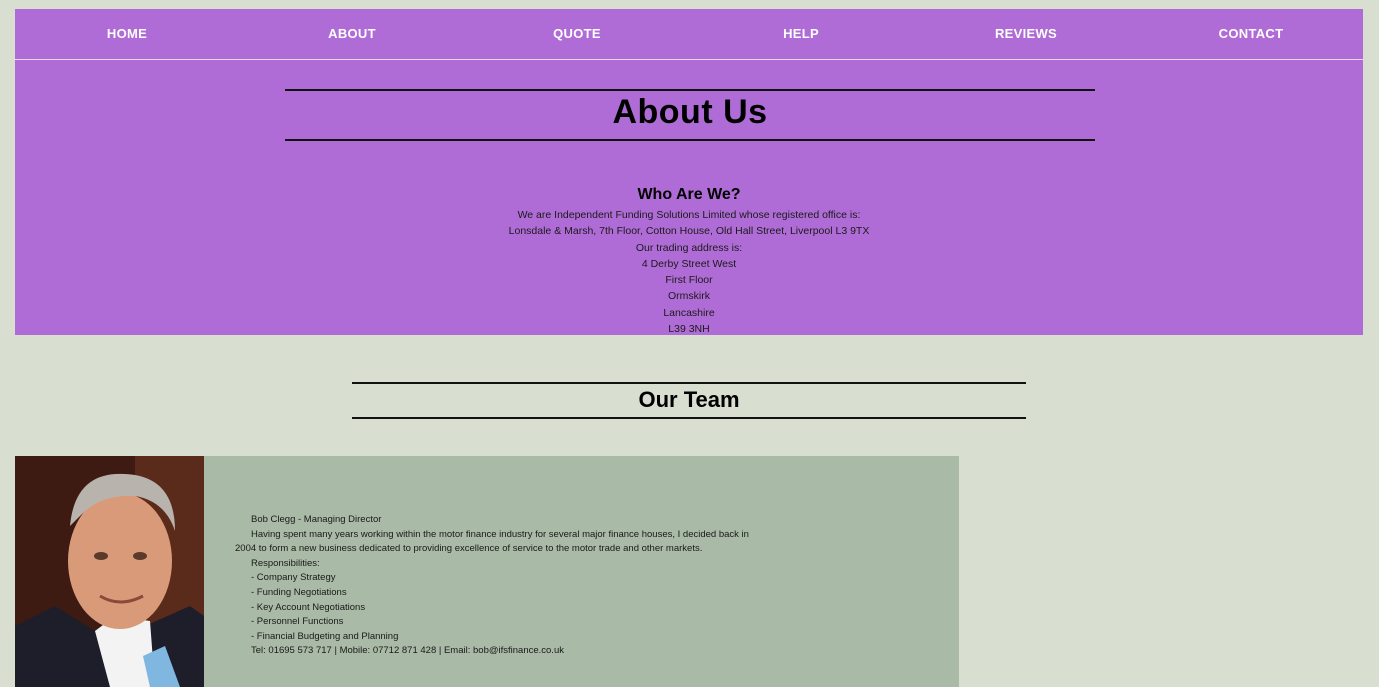 The image size is (1379, 687). Describe the element at coordinates (690, 140) in the screenshot. I see `title-rule-bottom` at that location.